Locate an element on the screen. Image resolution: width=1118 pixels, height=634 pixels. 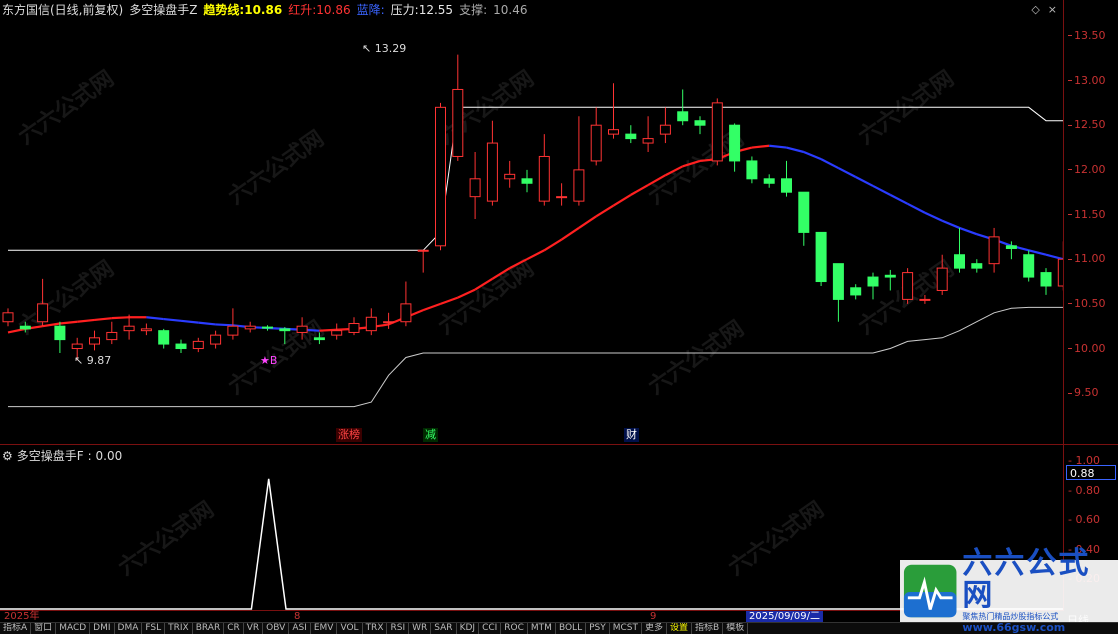
indicator-tab: 窗口 is located at coordinates (44, 628).